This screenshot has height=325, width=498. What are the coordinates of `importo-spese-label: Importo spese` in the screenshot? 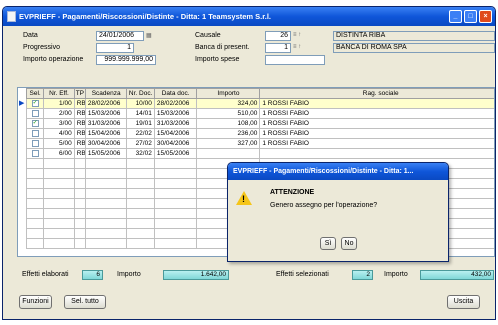 It's located at (217, 59).